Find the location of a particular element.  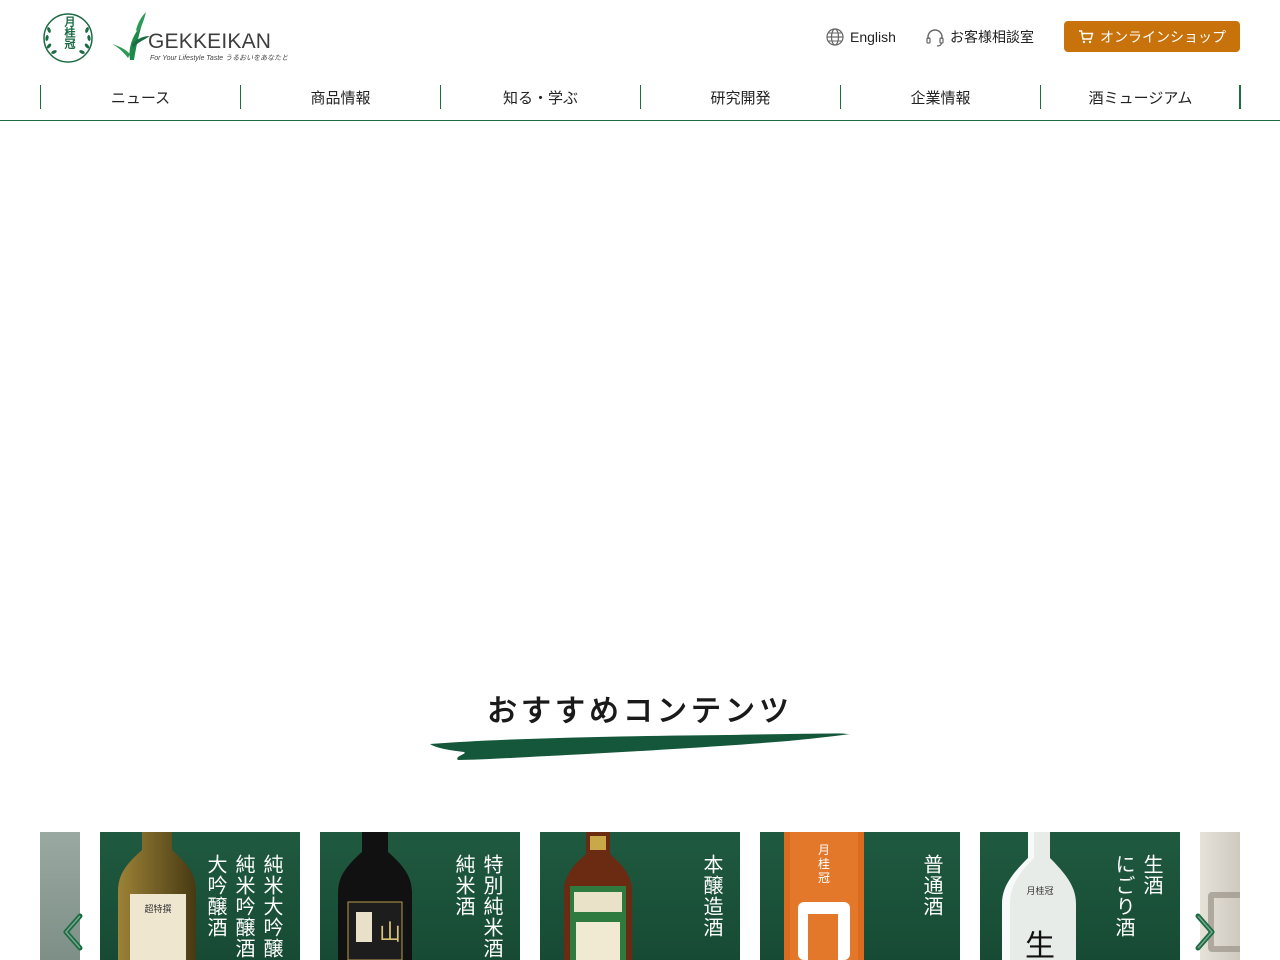

globe-icon is located at coordinates (835, 37).